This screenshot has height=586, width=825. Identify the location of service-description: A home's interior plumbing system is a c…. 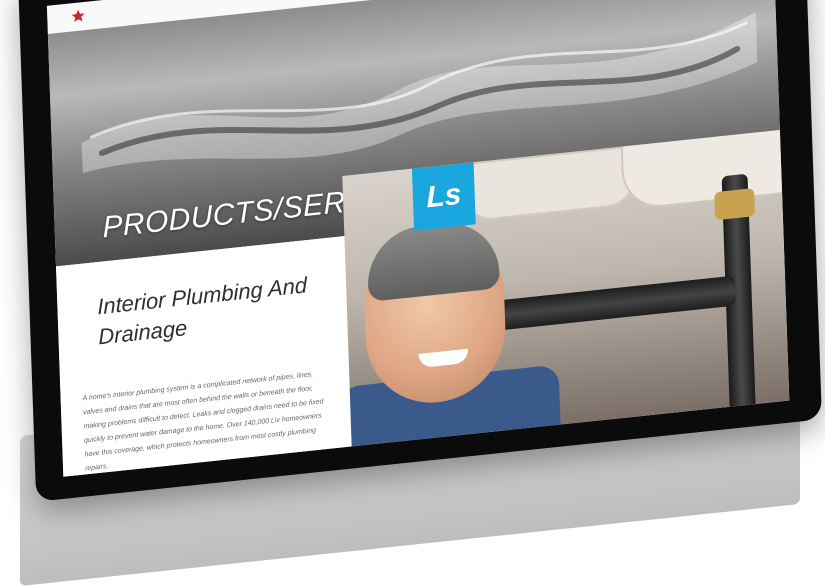
(203, 422).